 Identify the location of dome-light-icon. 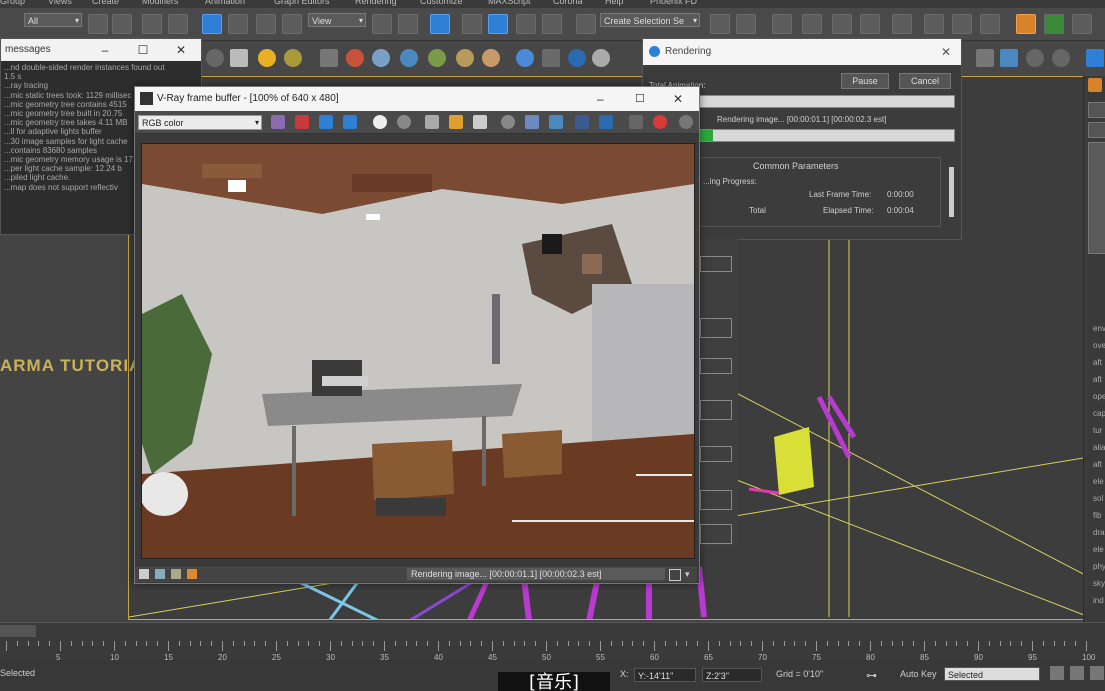
(293, 58).